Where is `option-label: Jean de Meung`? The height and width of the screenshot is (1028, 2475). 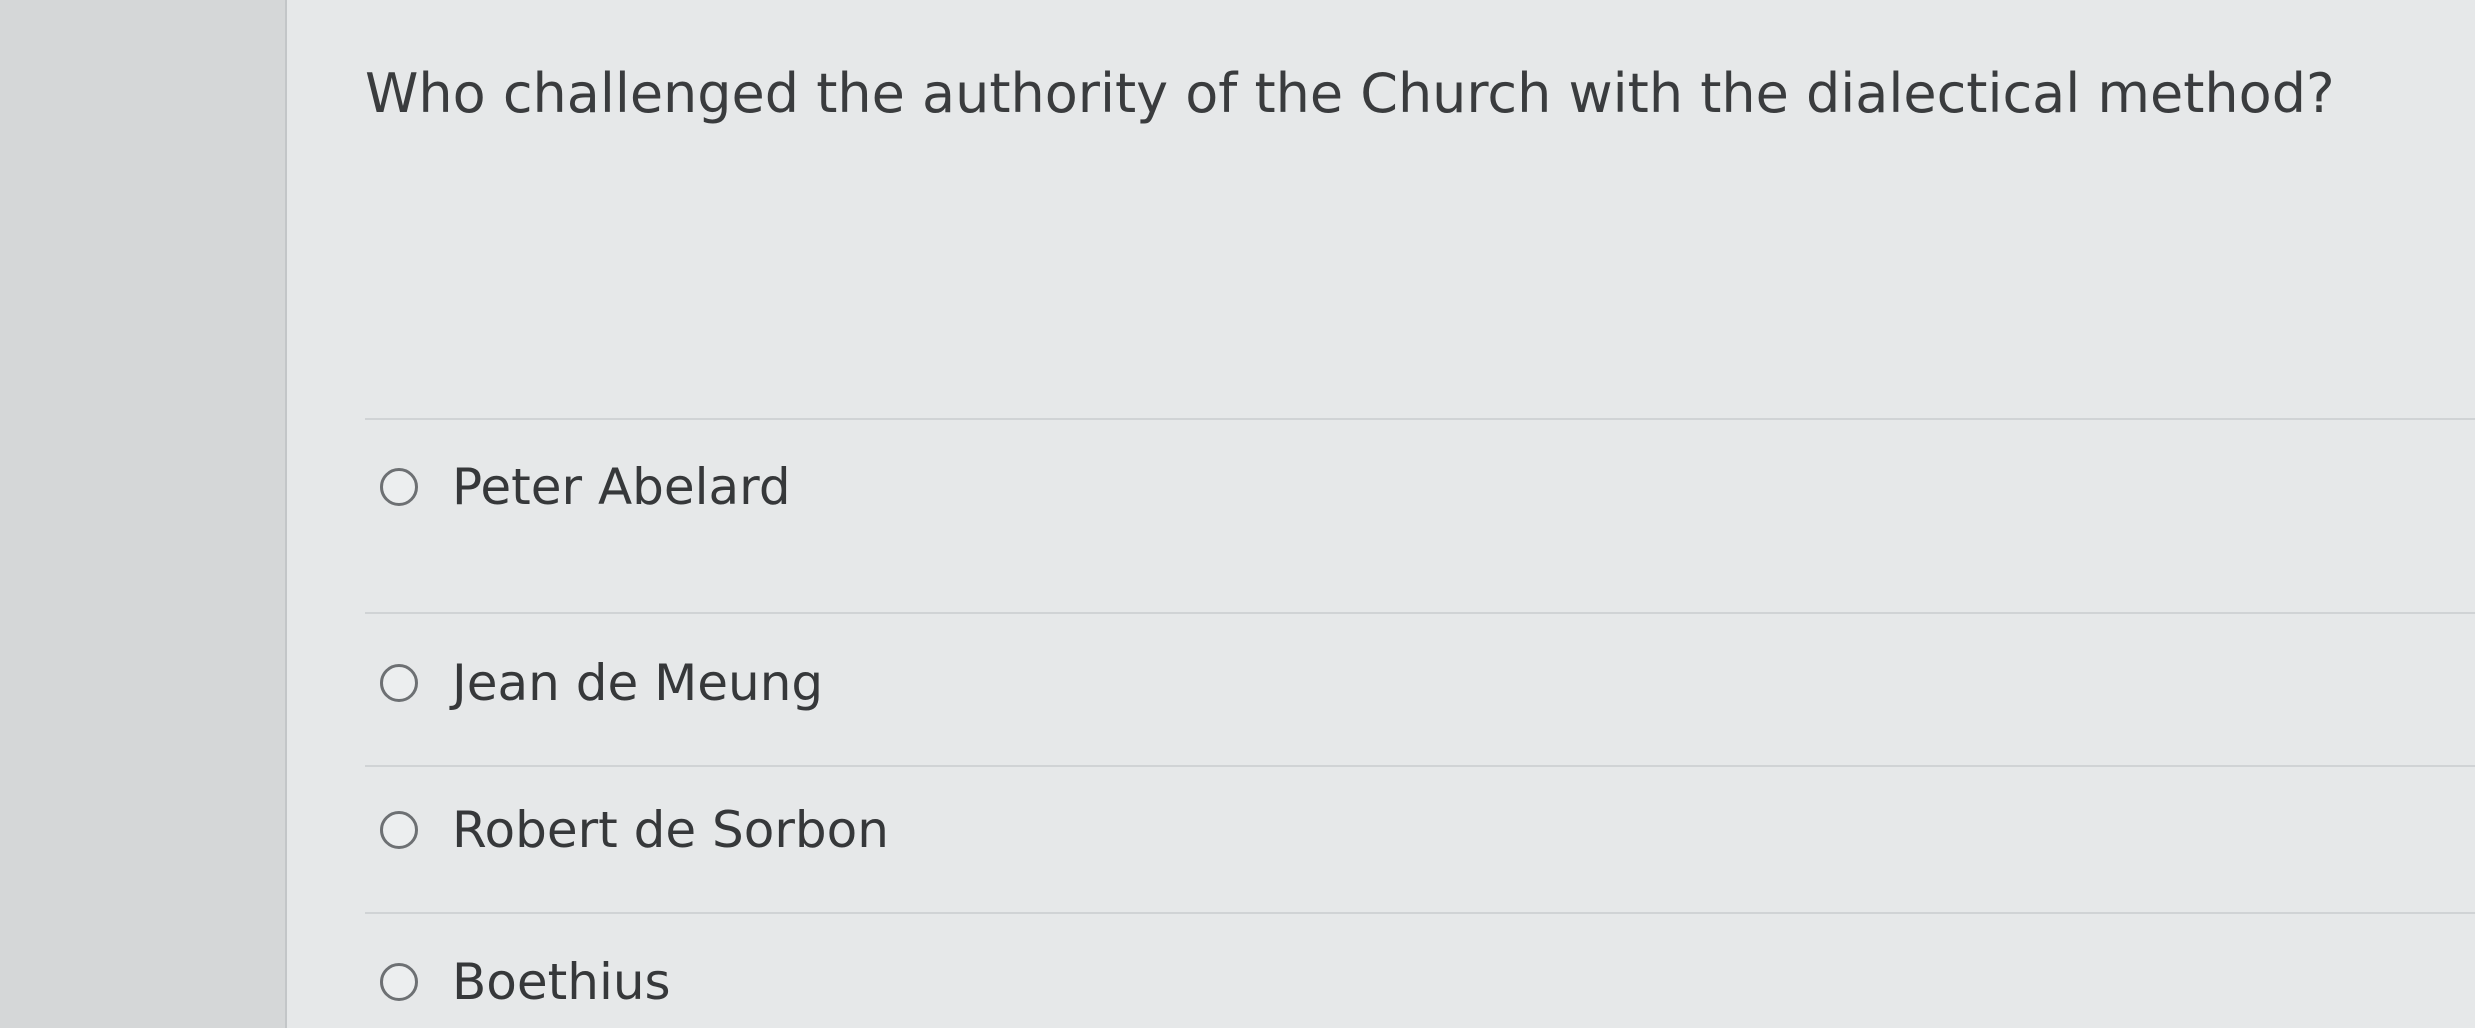
option-label: Jean de Meung is located at coordinates (638, 683).